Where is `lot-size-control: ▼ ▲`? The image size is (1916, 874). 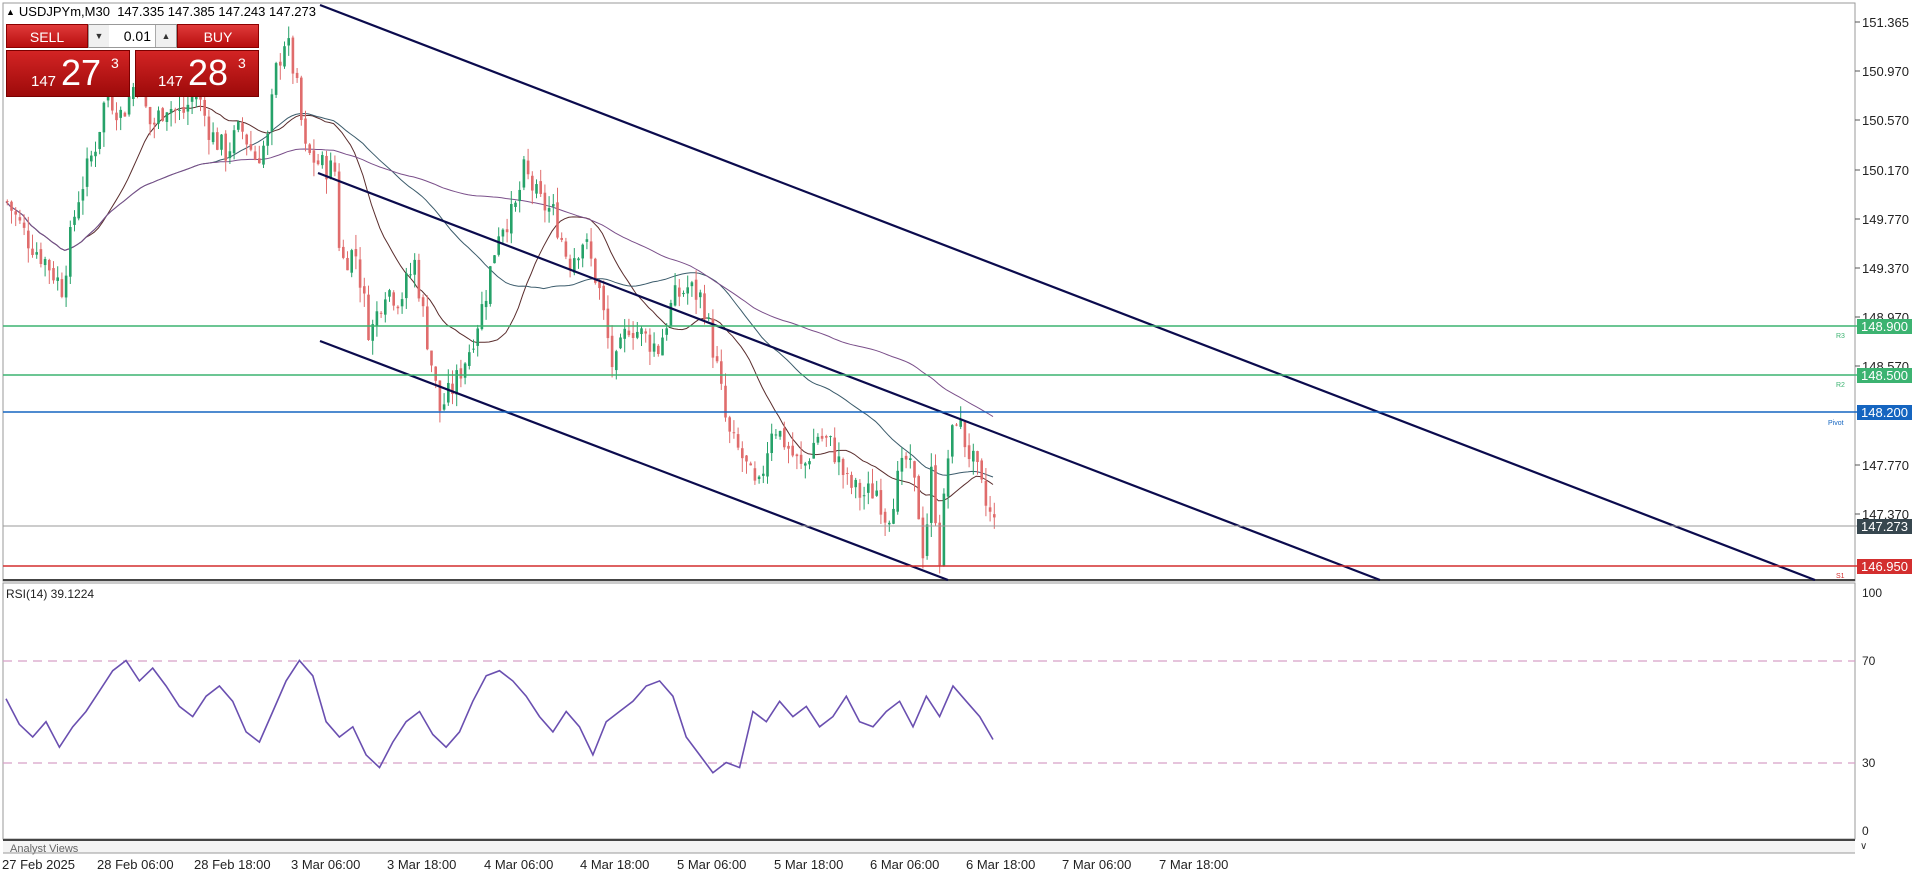 lot-size-control: ▼ ▲ is located at coordinates (132, 36).